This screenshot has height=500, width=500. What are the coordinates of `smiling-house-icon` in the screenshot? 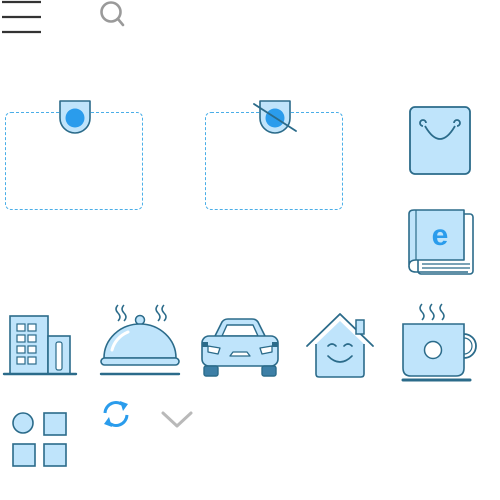 It's located at (340, 345).